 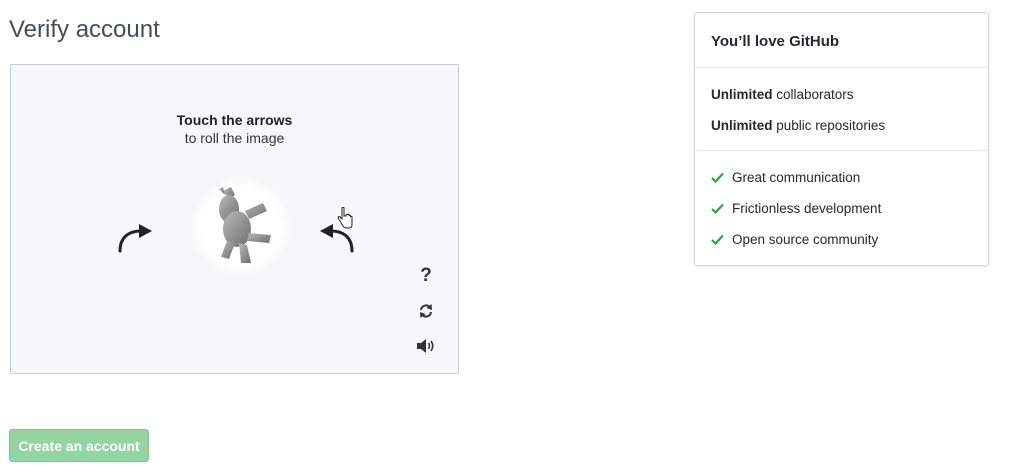 I want to click on rotate-left-arrow-icon, so click(x=135, y=238).